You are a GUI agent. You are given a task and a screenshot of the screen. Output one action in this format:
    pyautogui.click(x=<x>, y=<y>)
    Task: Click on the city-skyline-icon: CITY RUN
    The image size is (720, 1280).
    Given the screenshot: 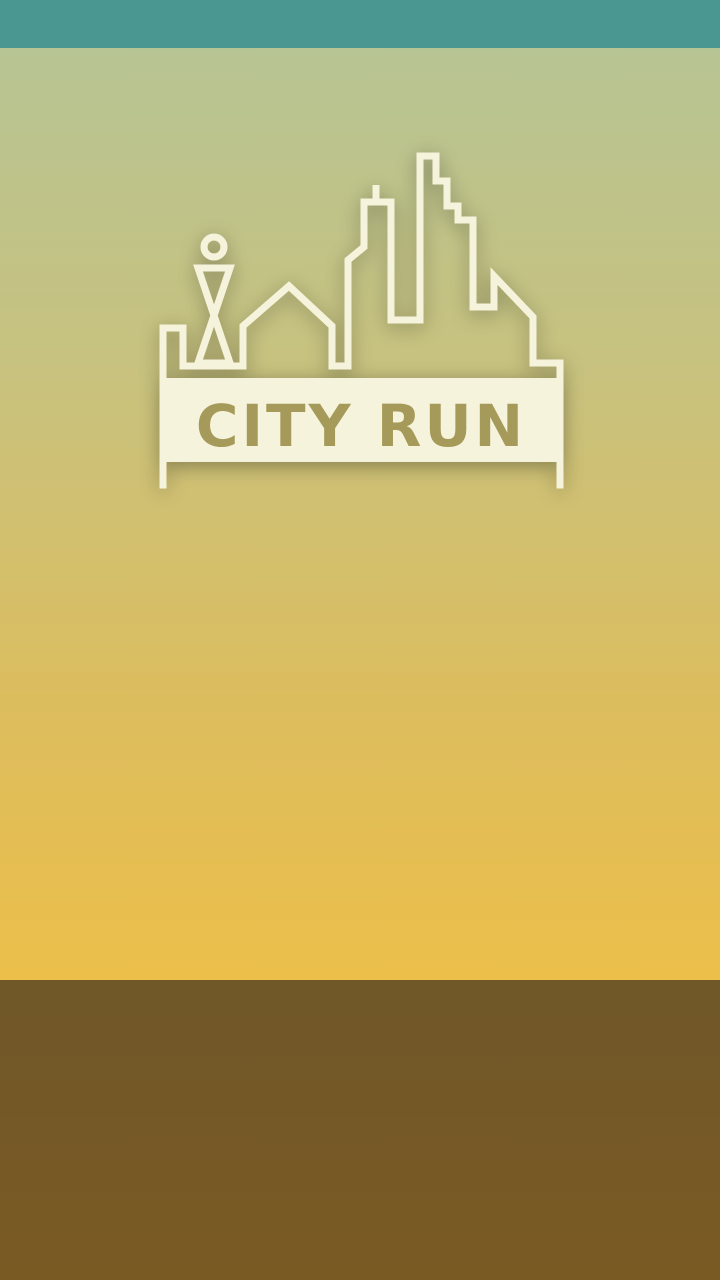 What is the action you would take?
    pyautogui.click(x=361, y=320)
    